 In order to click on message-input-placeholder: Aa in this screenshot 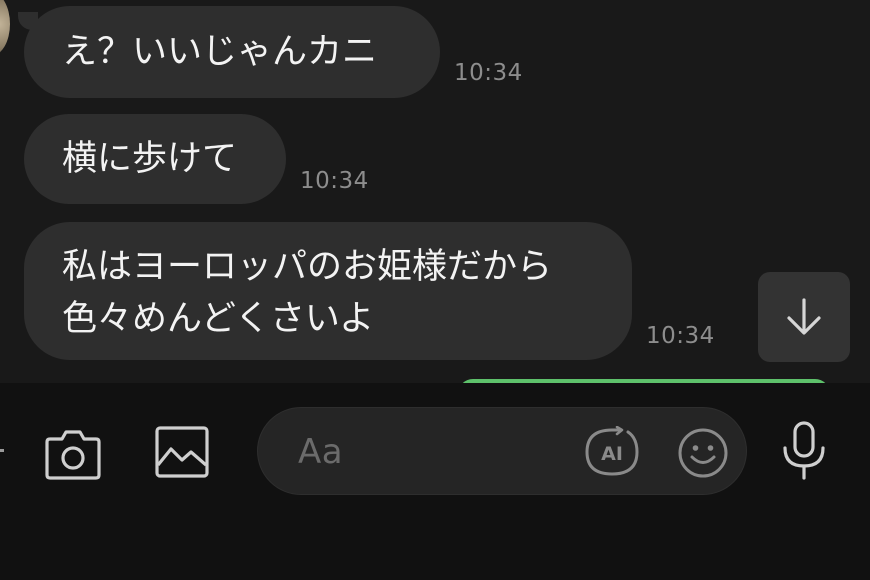, I will do `click(321, 452)`.